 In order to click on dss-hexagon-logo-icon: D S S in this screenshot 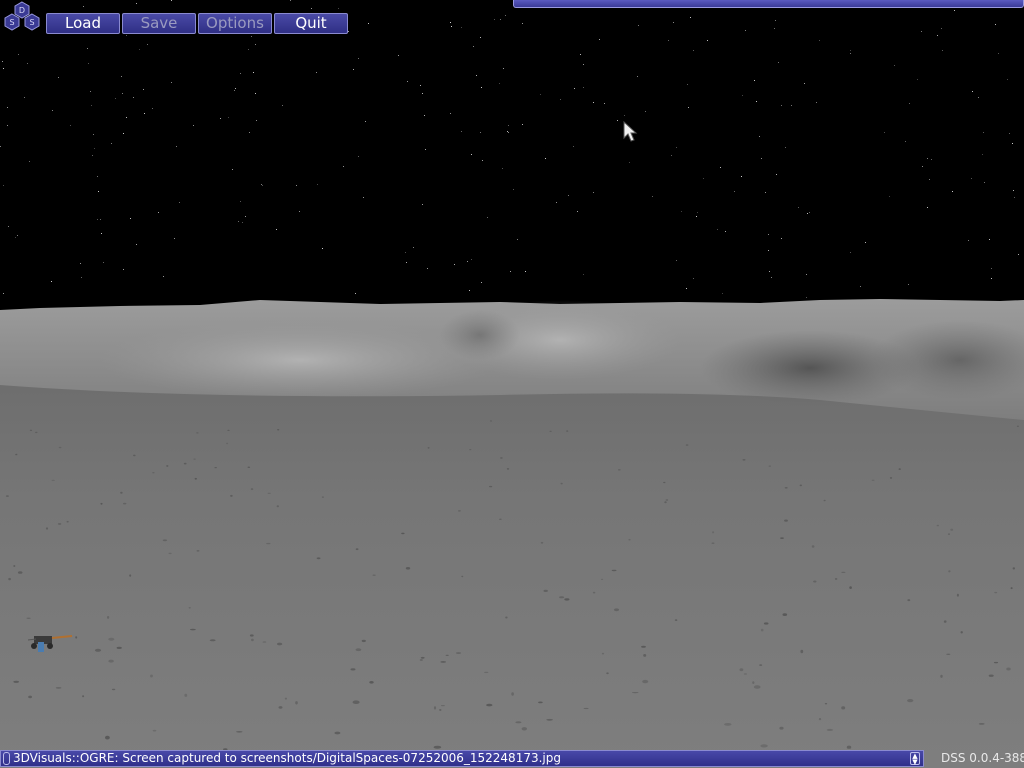, I will do `click(22, 16)`.